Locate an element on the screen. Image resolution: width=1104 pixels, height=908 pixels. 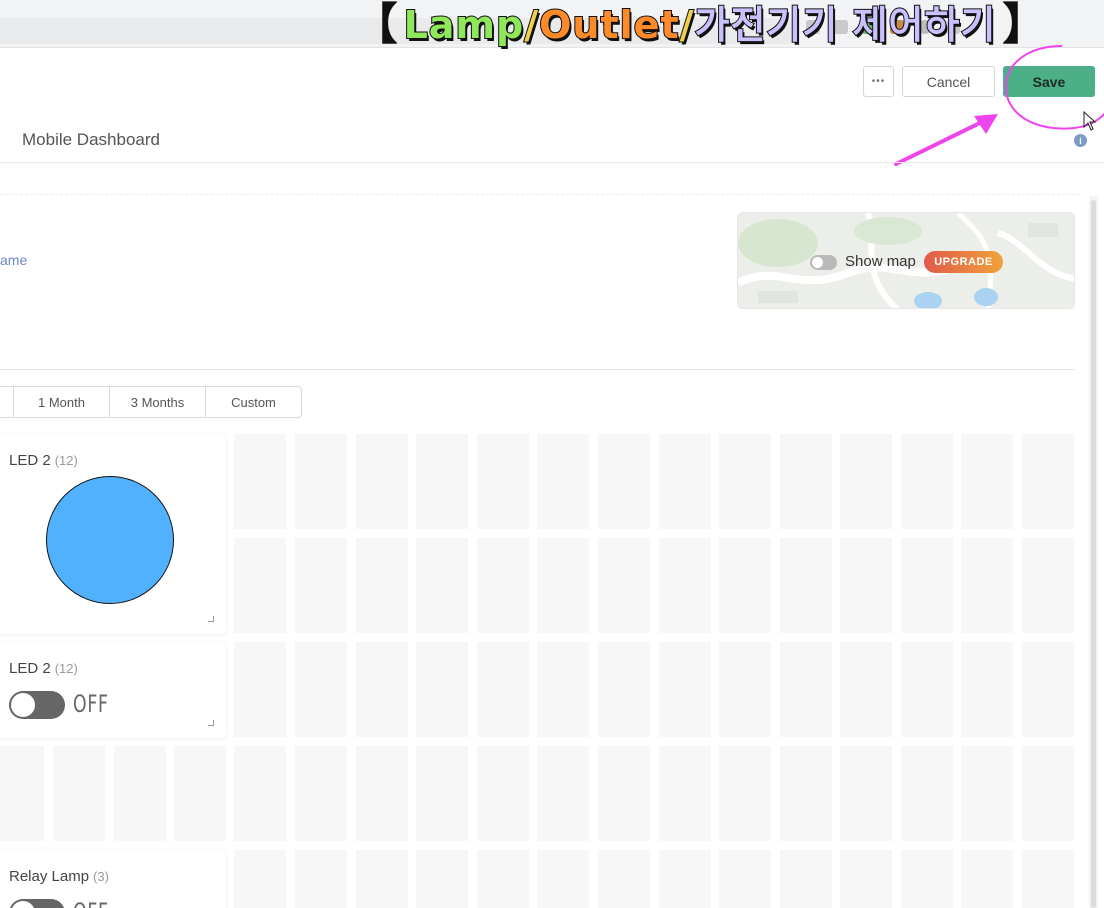
widget-led: LED 2 (12) is located at coordinates (113, 534).